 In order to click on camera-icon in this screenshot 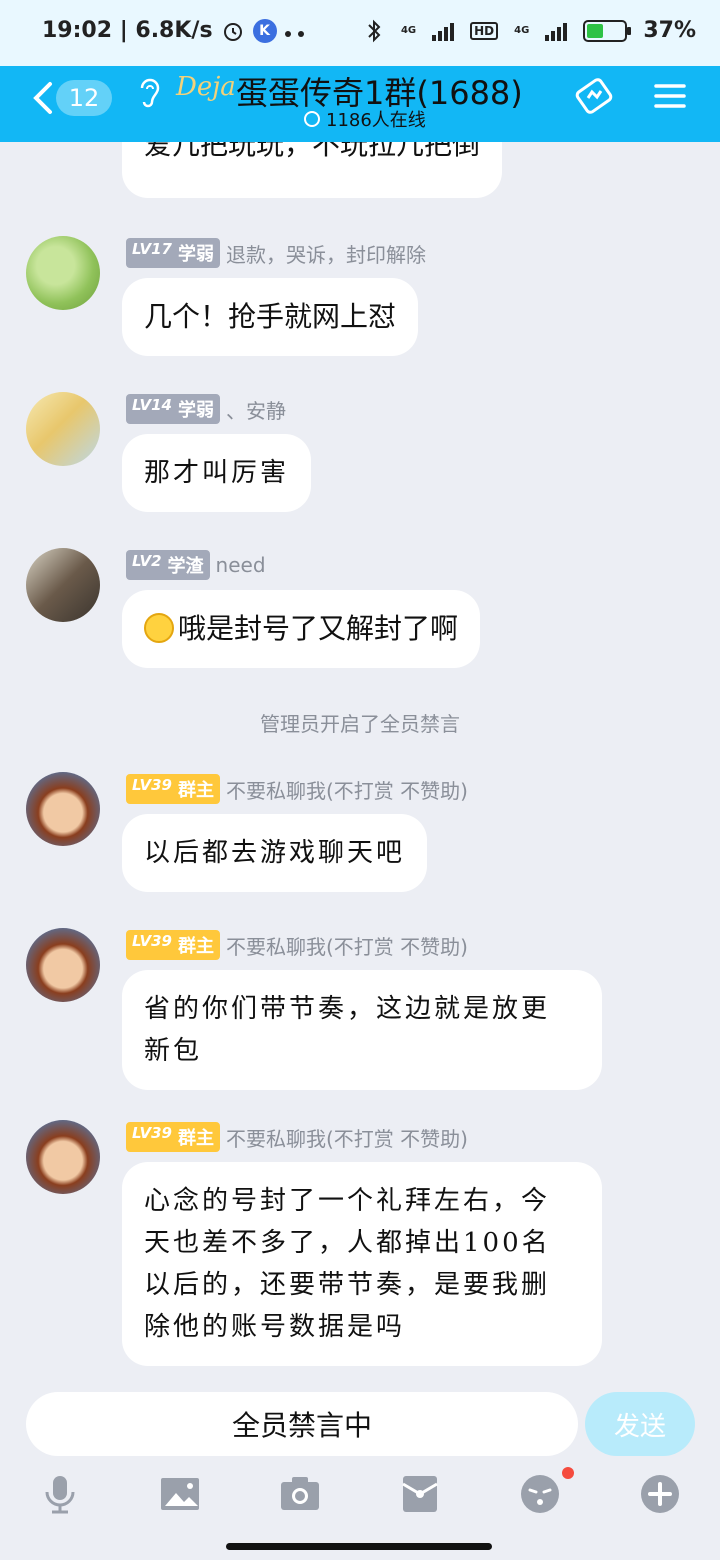, I will do `click(300, 1493)`.